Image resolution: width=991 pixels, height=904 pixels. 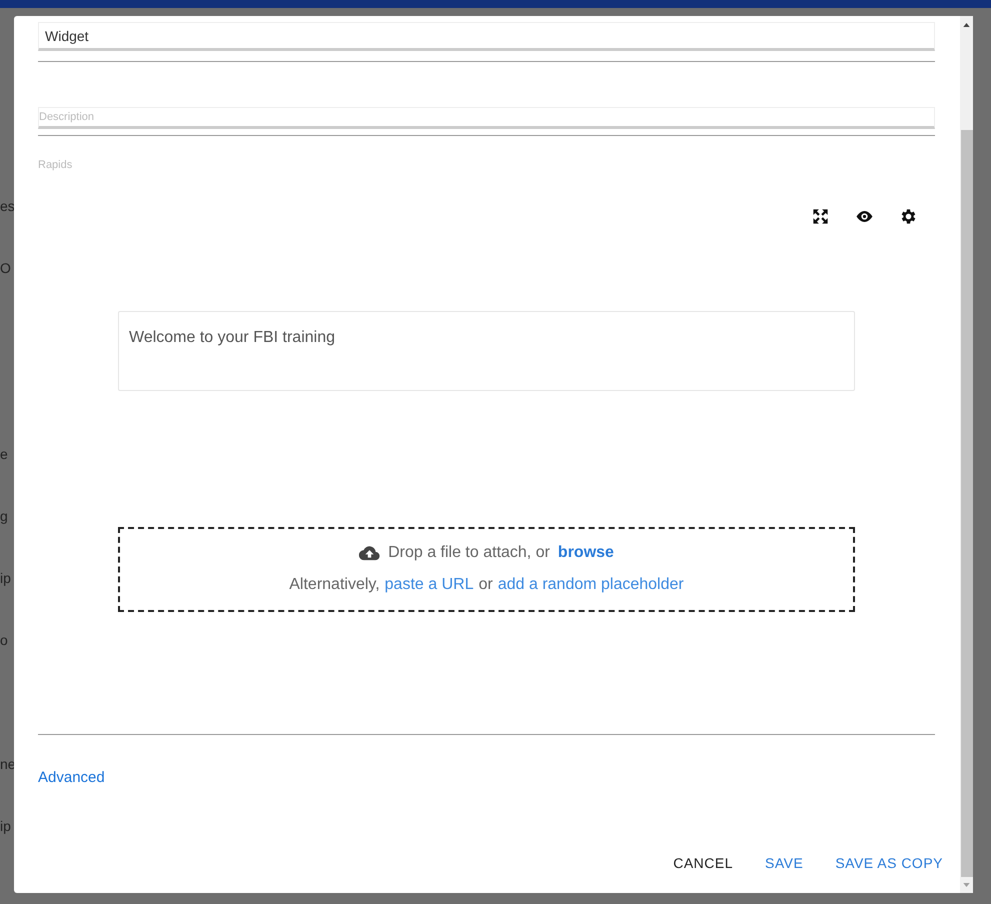 I want to click on background-text: O, so click(x=5, y=268).